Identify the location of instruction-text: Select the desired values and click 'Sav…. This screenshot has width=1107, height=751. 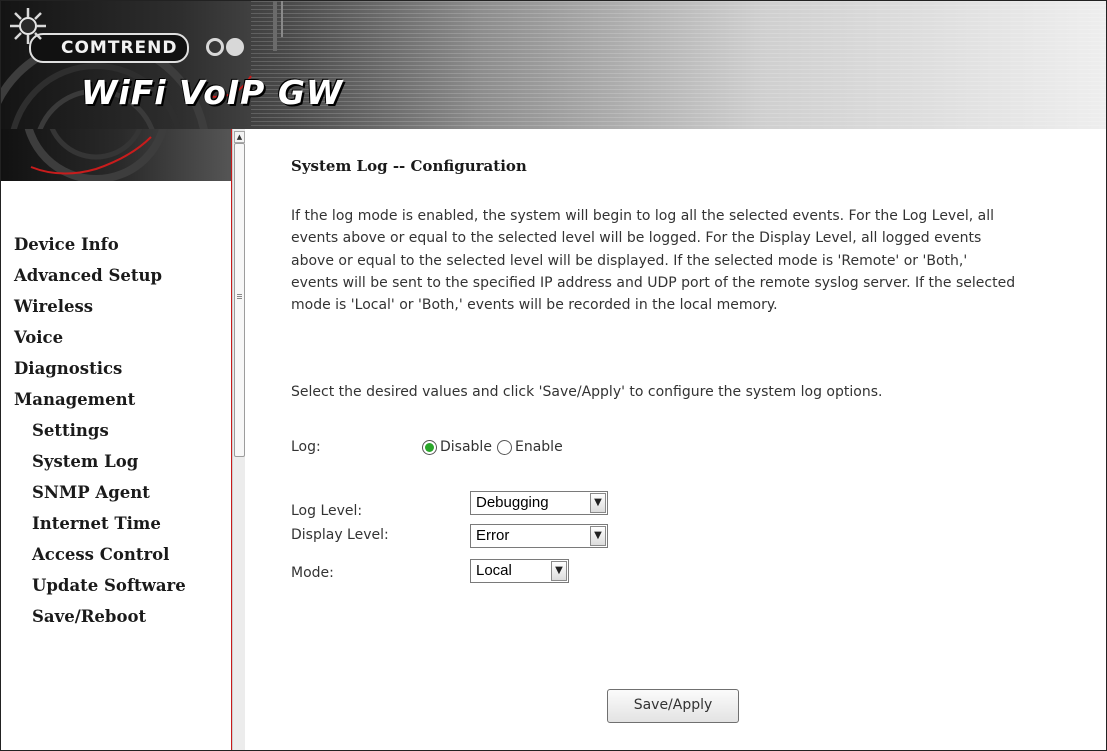
(587, 392).